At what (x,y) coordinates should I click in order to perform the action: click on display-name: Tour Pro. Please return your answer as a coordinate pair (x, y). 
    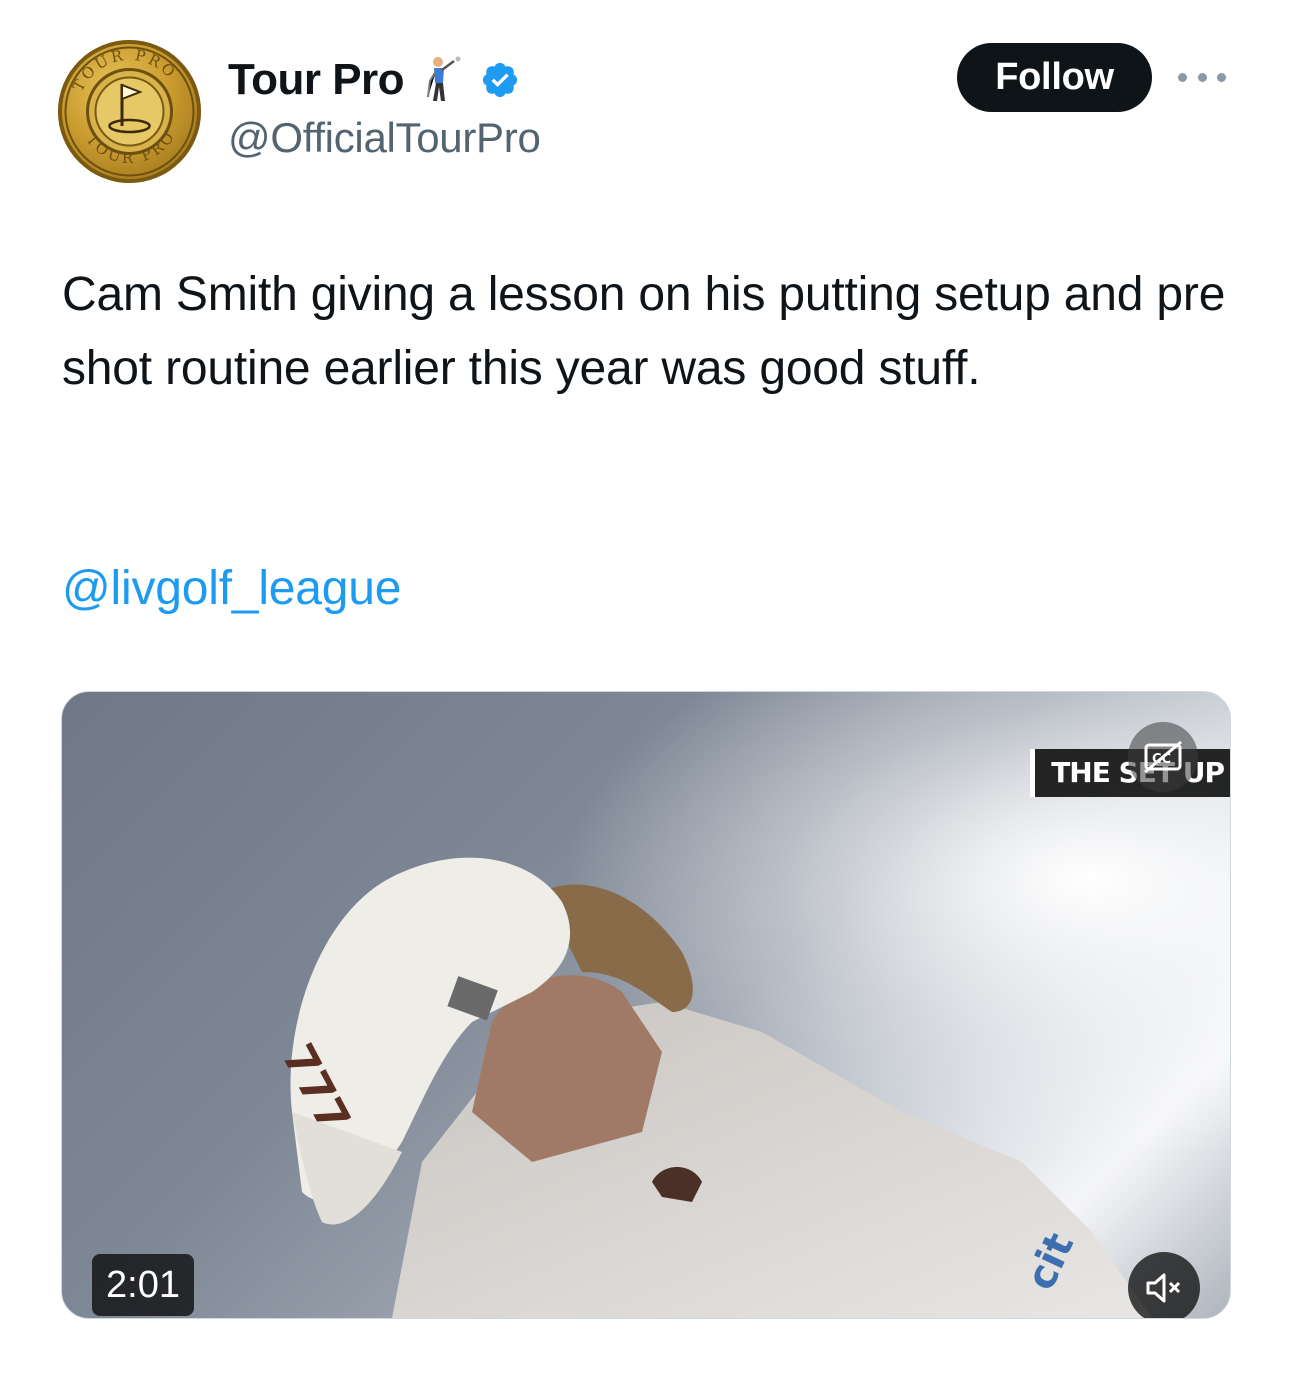
    Looking at the image, I should click on (316, 80).